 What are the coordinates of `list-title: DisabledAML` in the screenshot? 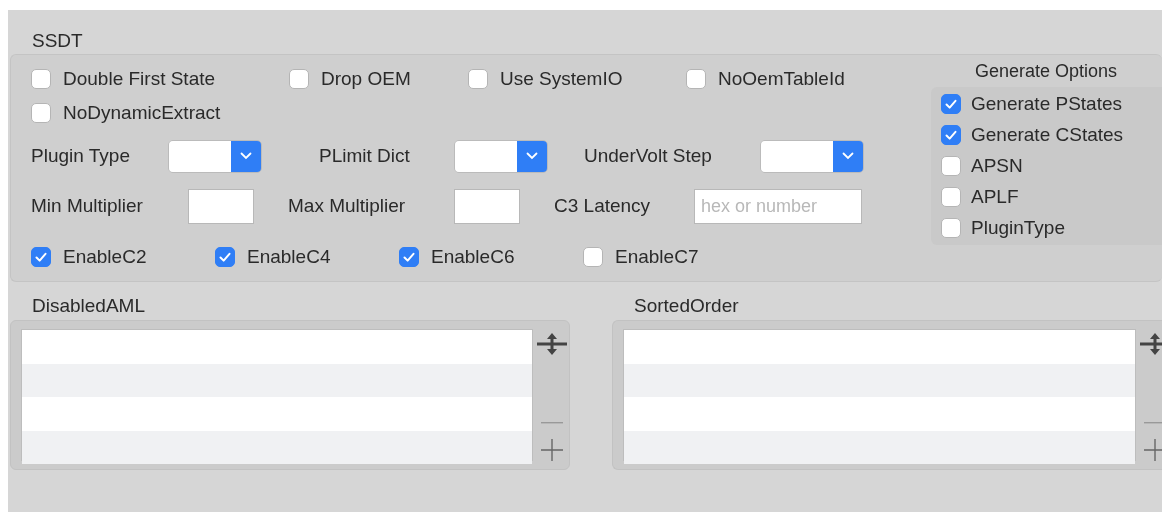 It's located at (89, 306).